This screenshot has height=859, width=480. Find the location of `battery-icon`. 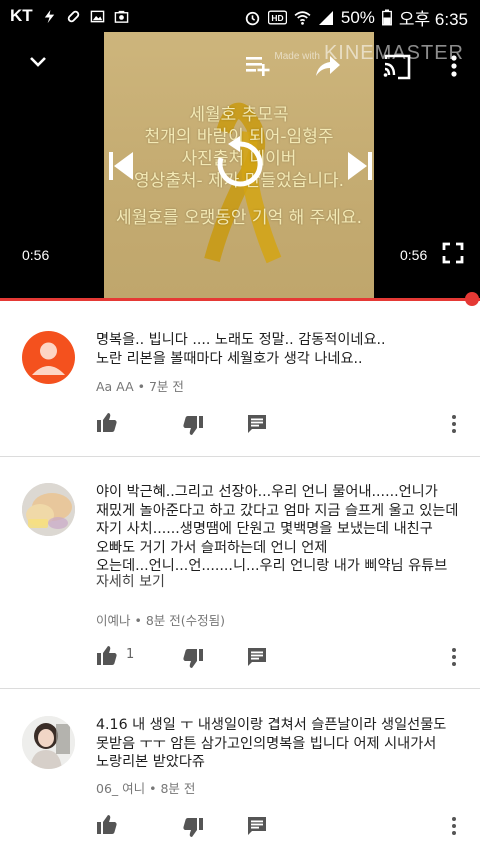

battery-icon is located at coordinates (386, 17).